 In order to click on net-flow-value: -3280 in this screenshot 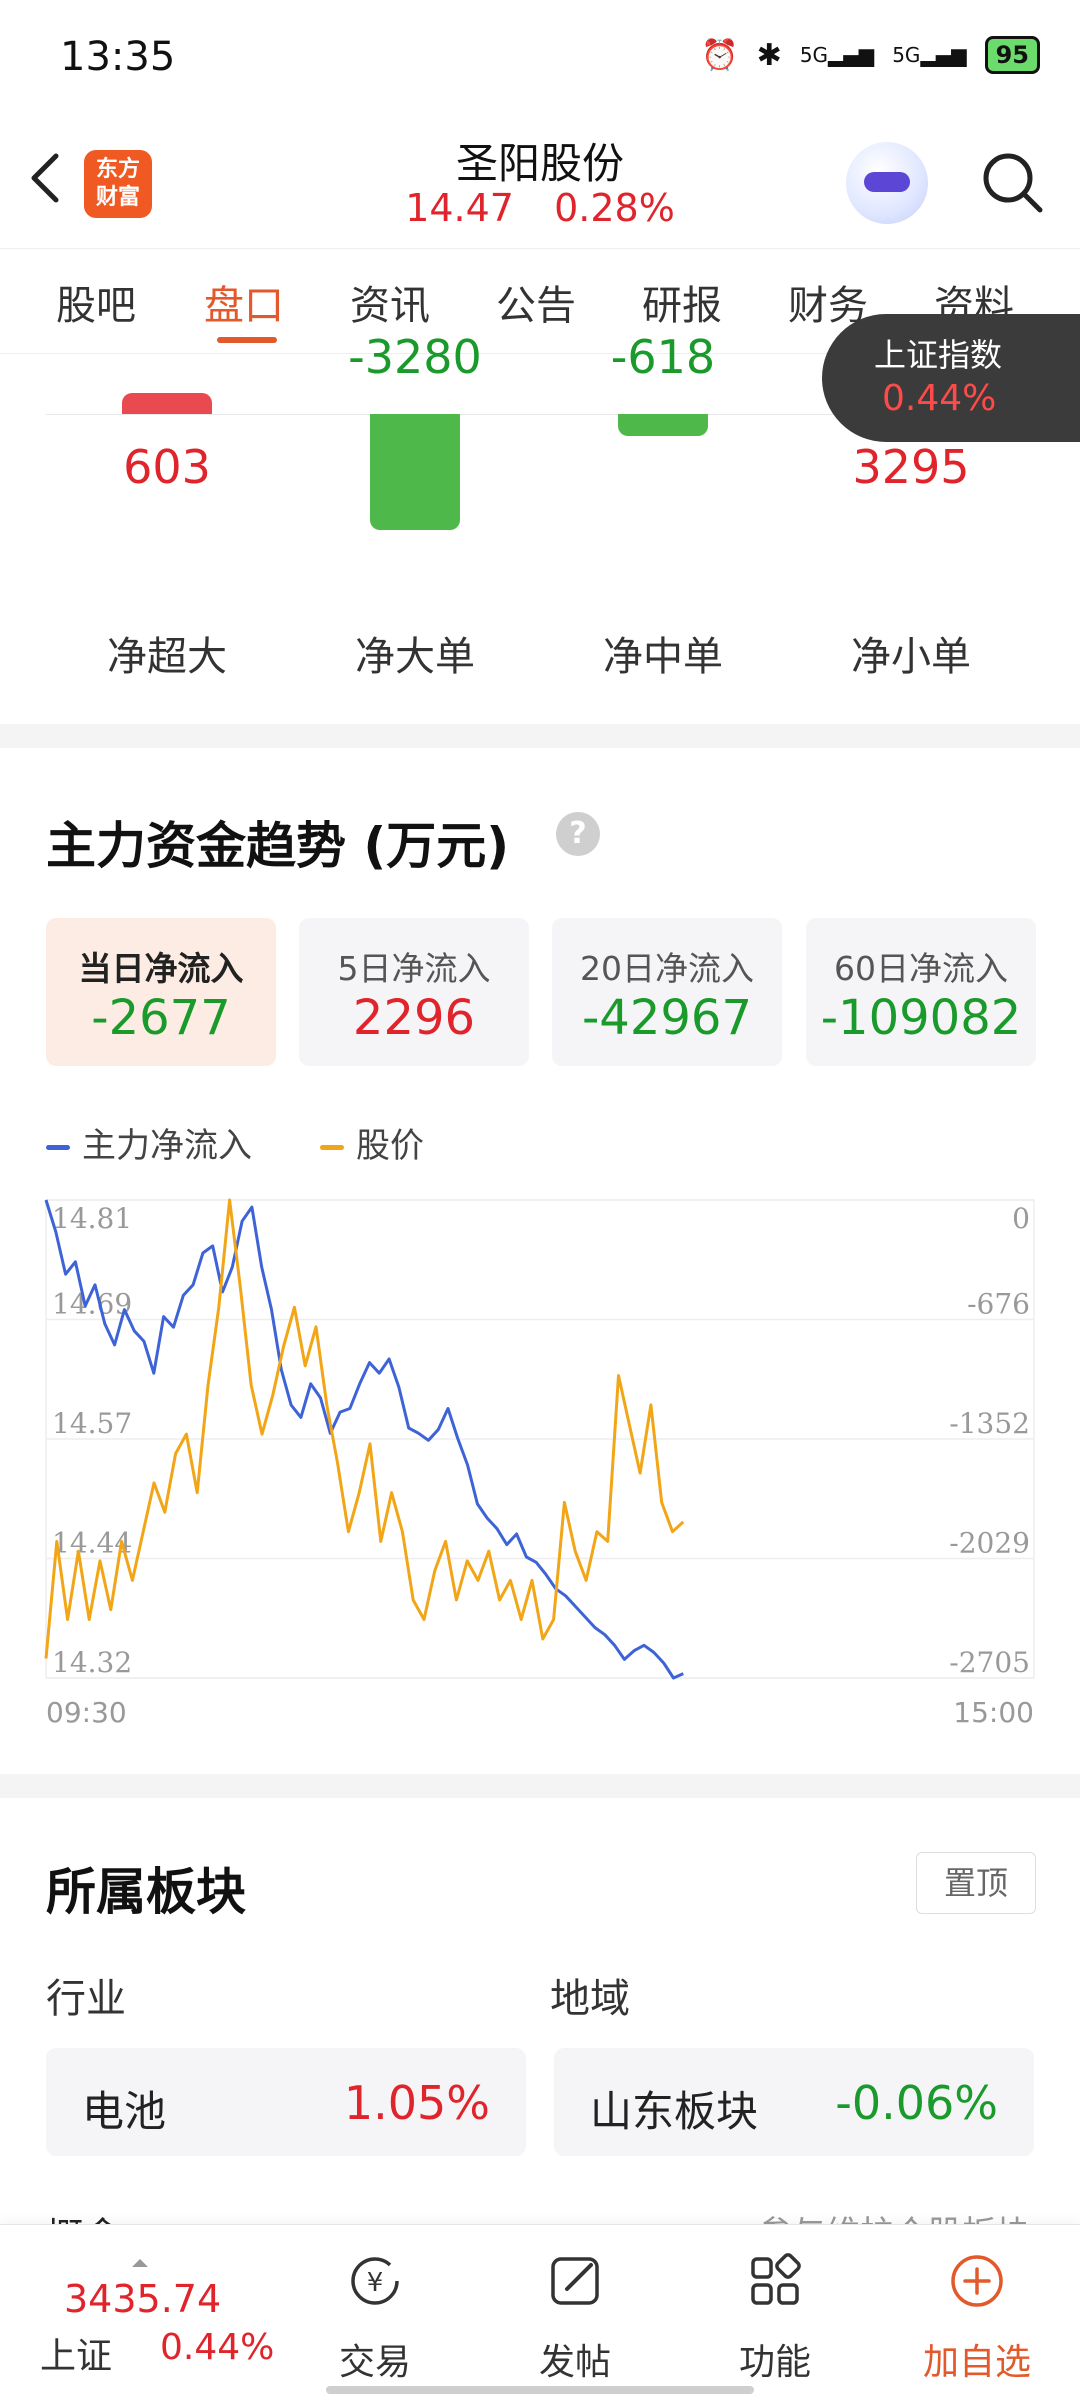, I will do `click(415, 357)`.